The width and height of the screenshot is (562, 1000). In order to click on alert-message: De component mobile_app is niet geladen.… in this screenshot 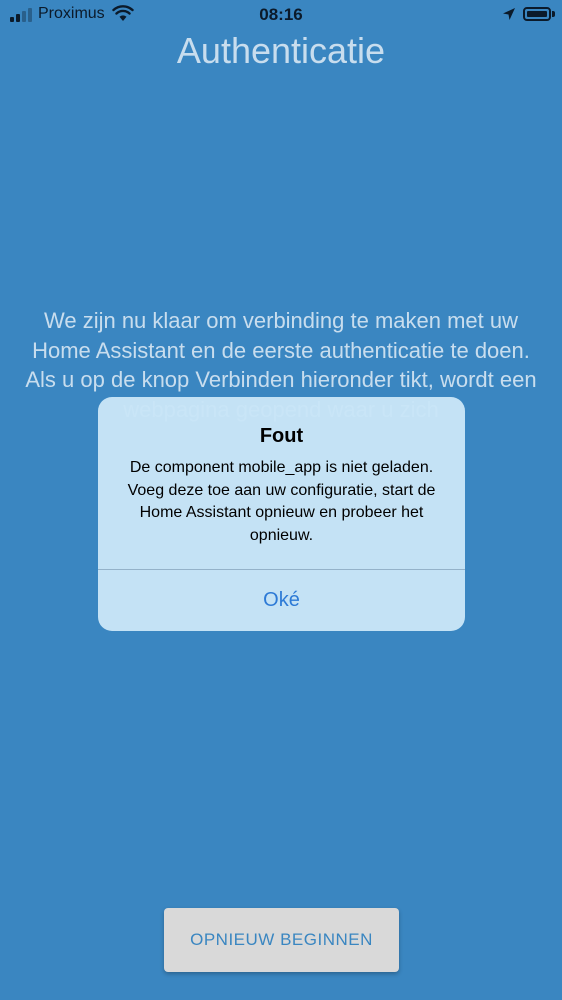, I will do `click(281, 501)`.